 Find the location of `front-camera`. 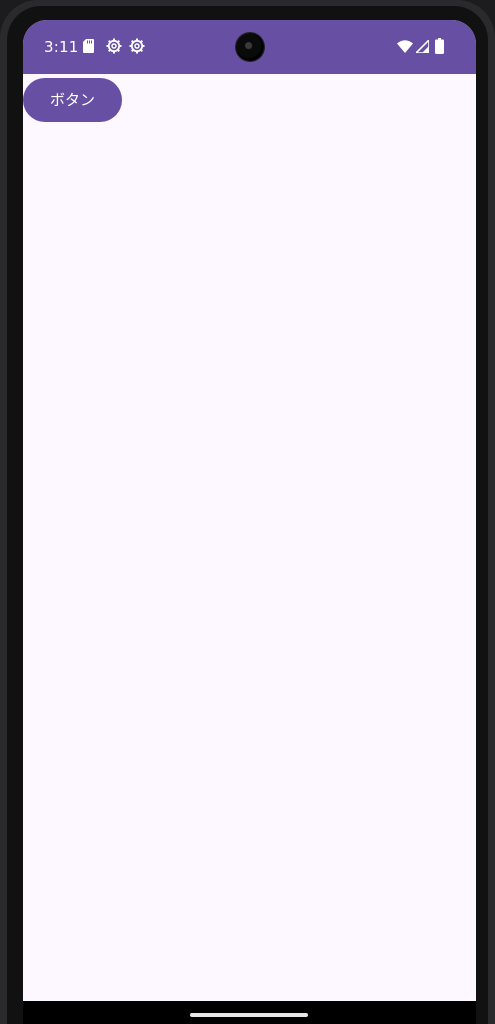

front-camera is located at coordinates (250, 47).